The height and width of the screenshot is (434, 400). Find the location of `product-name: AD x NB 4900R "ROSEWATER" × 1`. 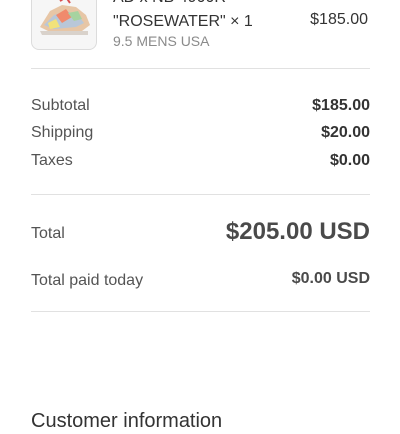

product-name: AD x NB 4900R "ROSEWATER" × 1 is located at coordinates (203, 17).